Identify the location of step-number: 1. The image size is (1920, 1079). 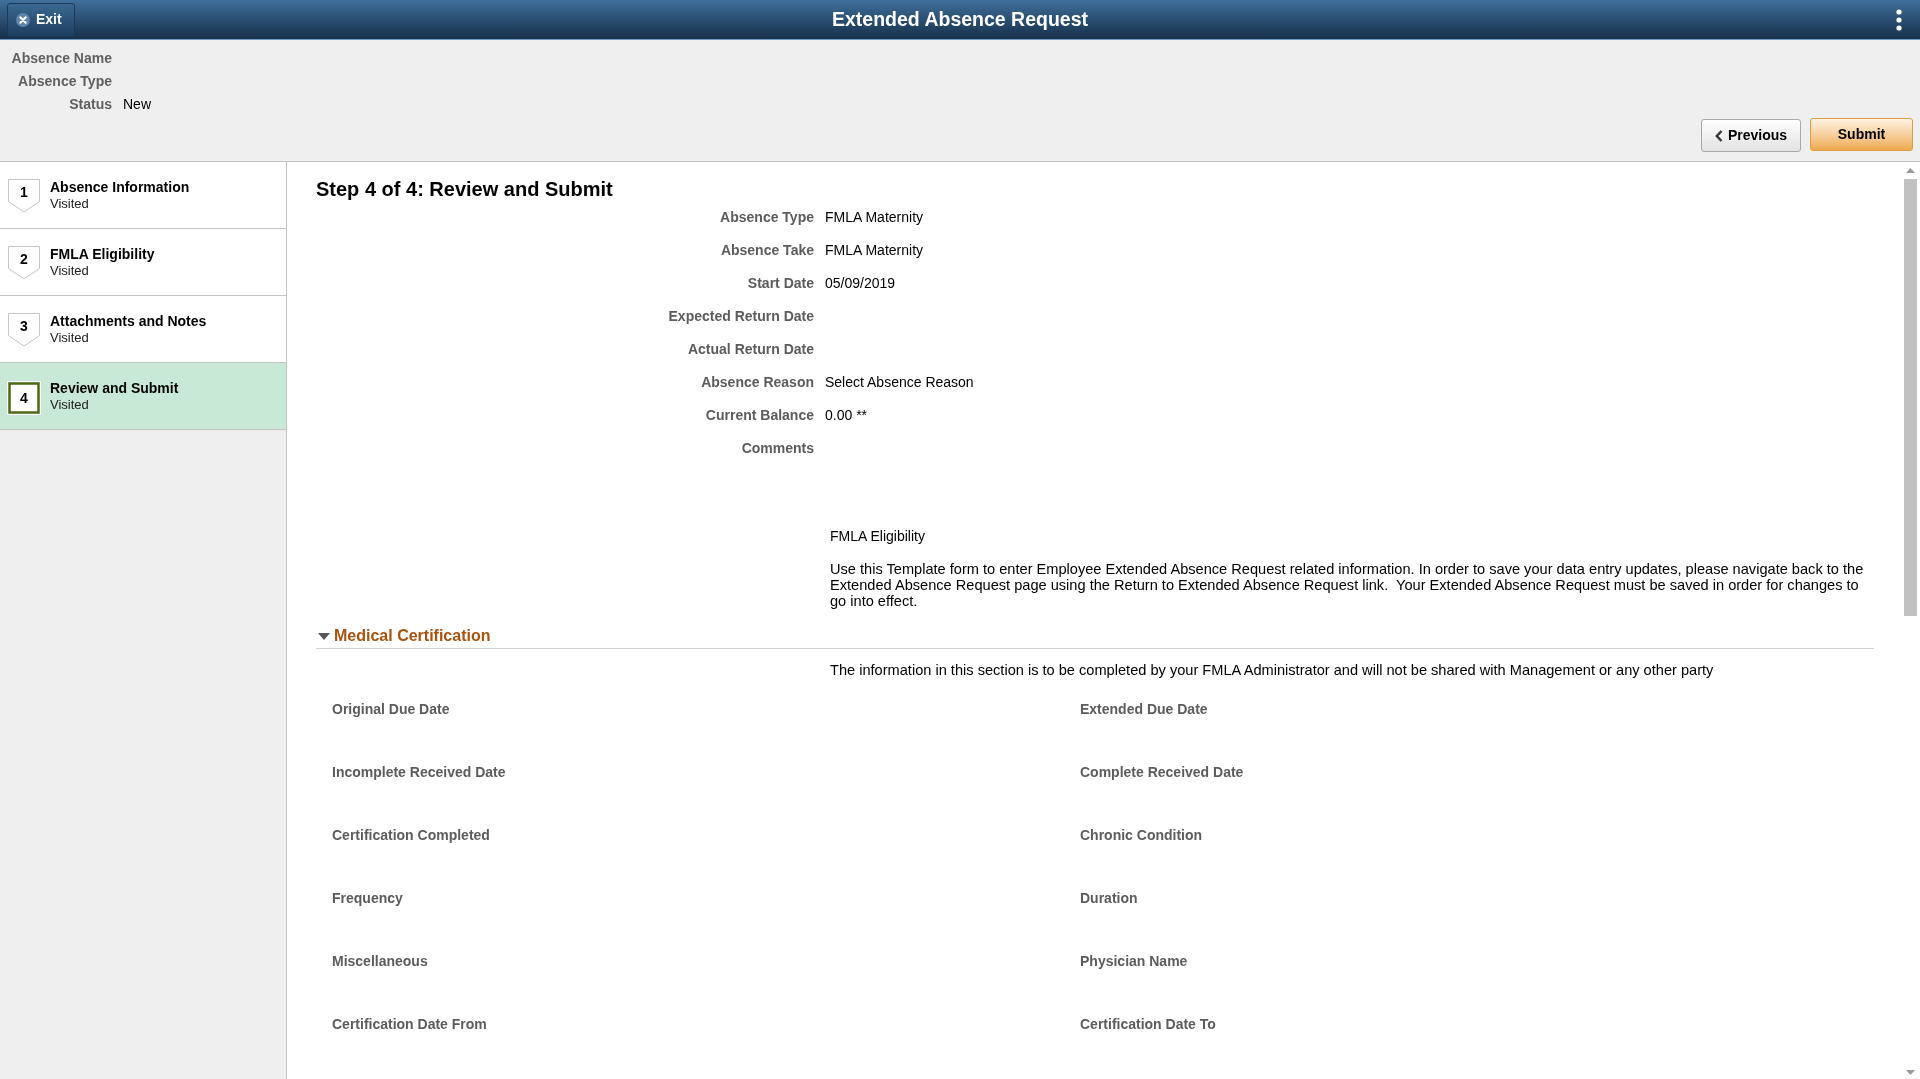
(24, 197).